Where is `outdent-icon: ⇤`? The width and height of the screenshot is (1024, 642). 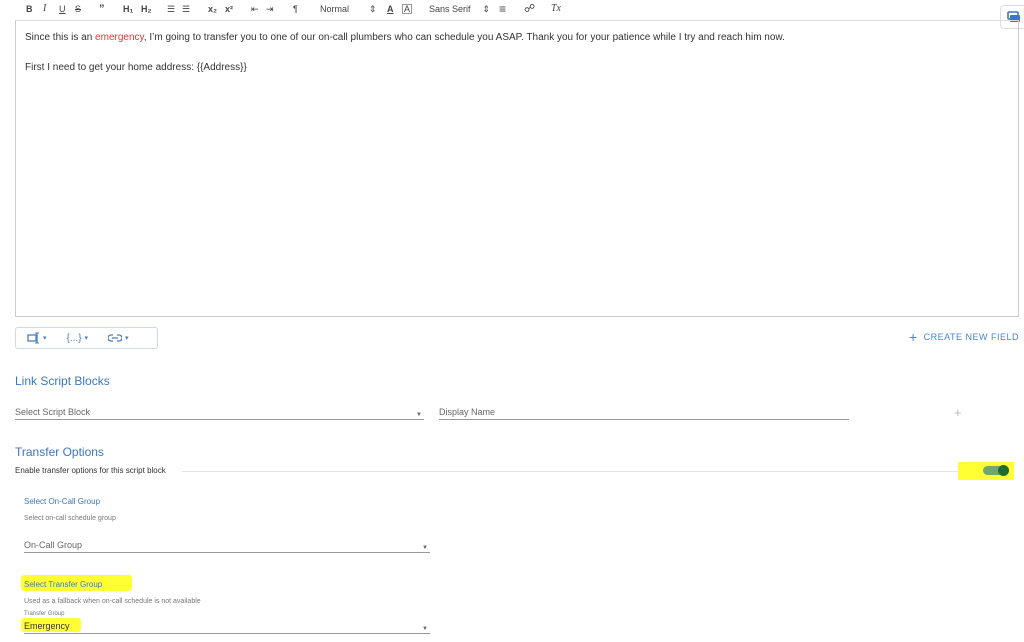
outdent-icon: ⇤ is located at coordinates (255, 9).